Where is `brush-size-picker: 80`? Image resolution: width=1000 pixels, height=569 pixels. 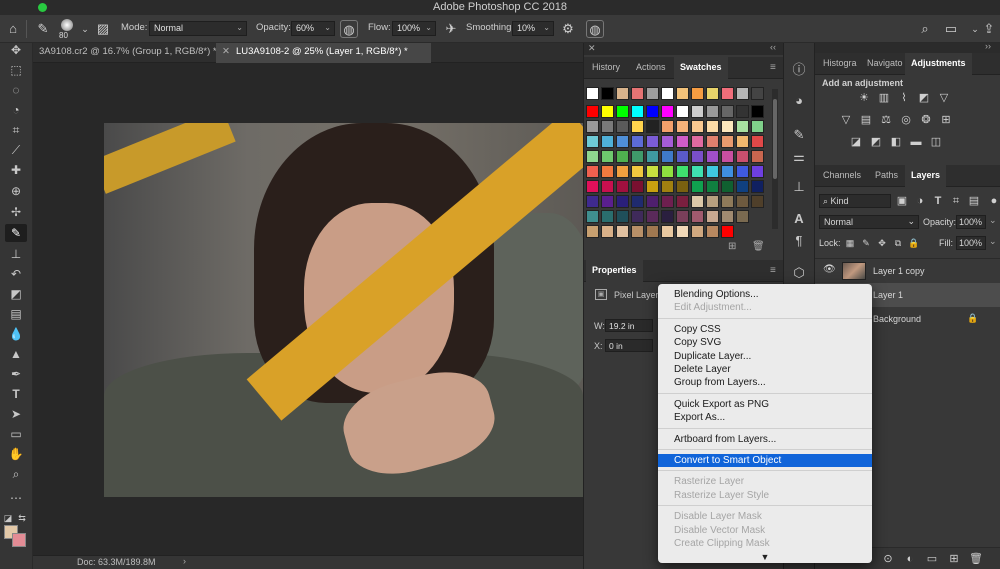 brush-size-picker: 80 is located at coordinates (67, 29).